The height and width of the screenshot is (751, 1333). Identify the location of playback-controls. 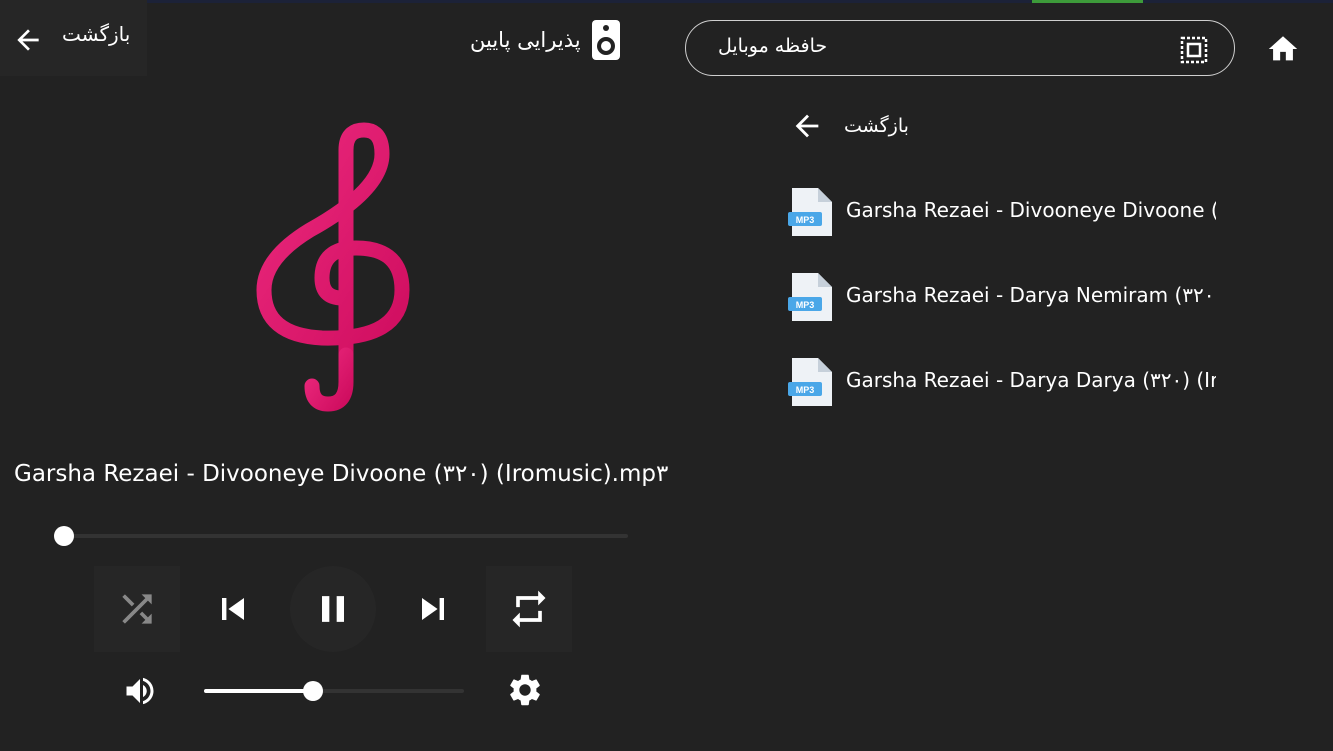
(334, 609).